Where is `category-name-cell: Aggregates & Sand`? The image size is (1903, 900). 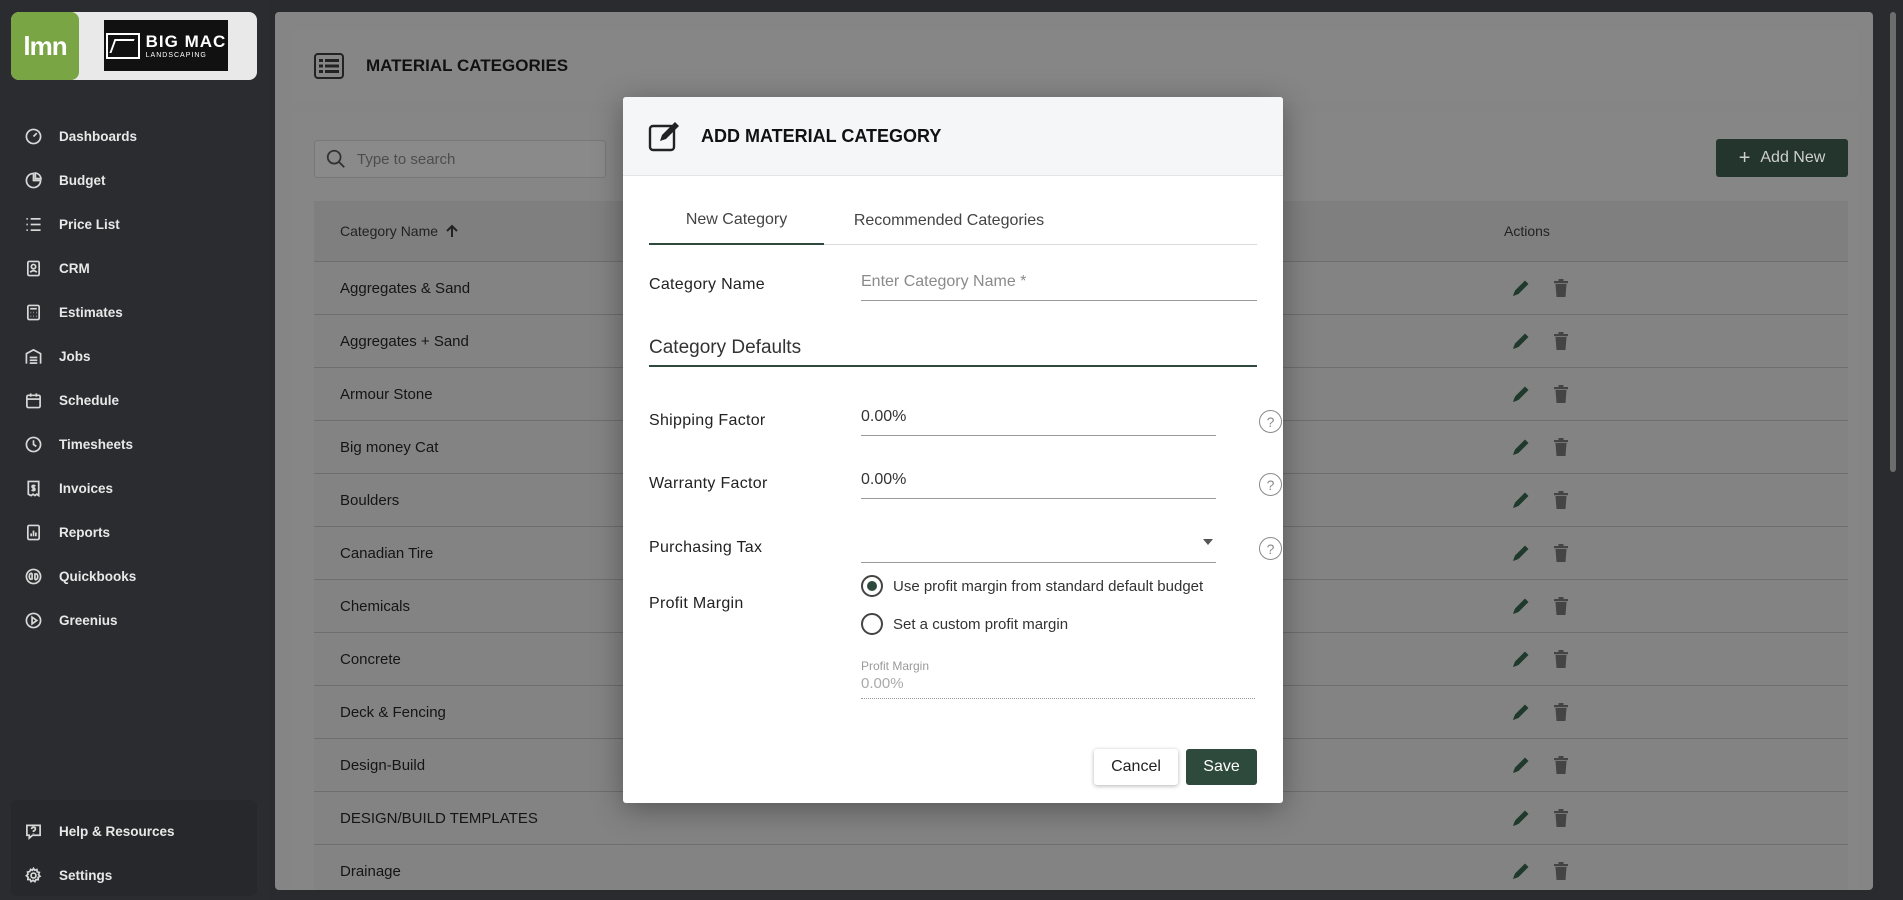
category-name-cell: Aggregates & Sand is located at coordinates (405, 288).